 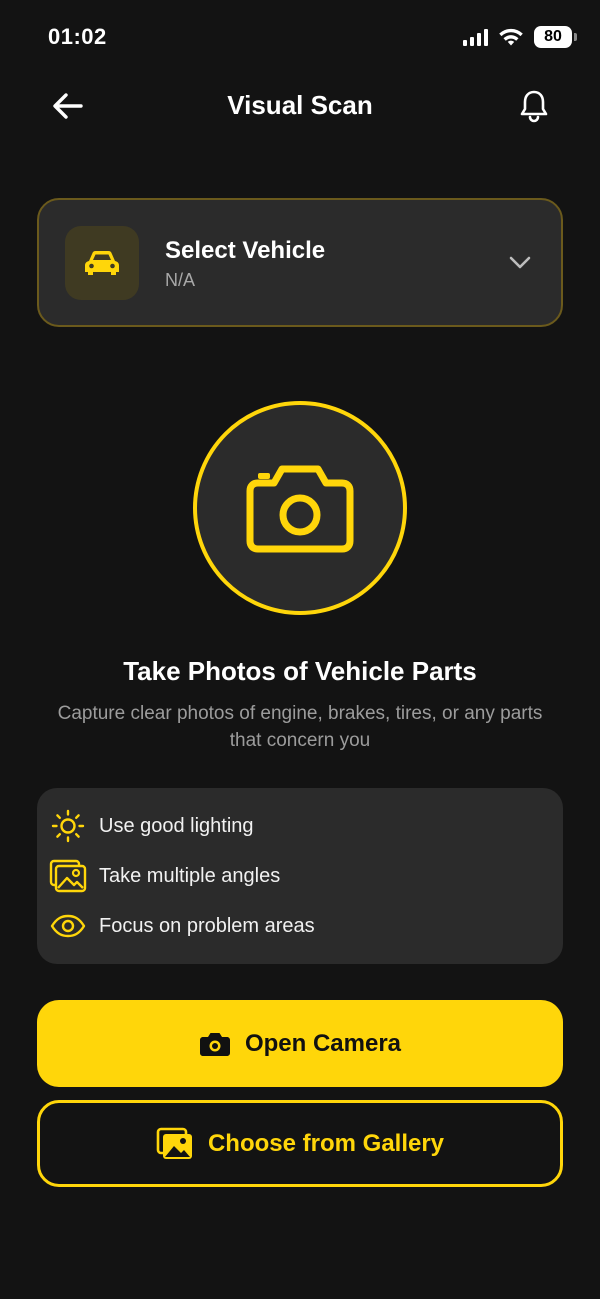 I want to click on vehicle-selector-label: Select Vehicle, so click(x=245, y=250).